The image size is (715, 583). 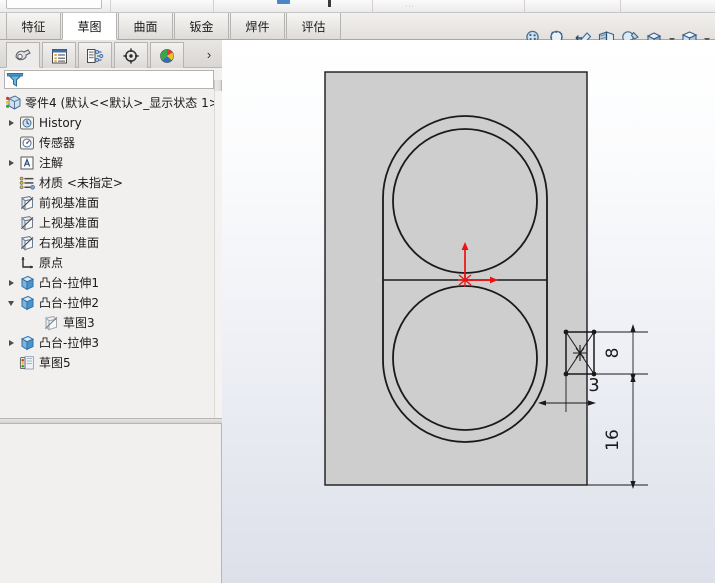 I want to click on tree-item-sketch5: 草图5, so click(x=107, y=363).